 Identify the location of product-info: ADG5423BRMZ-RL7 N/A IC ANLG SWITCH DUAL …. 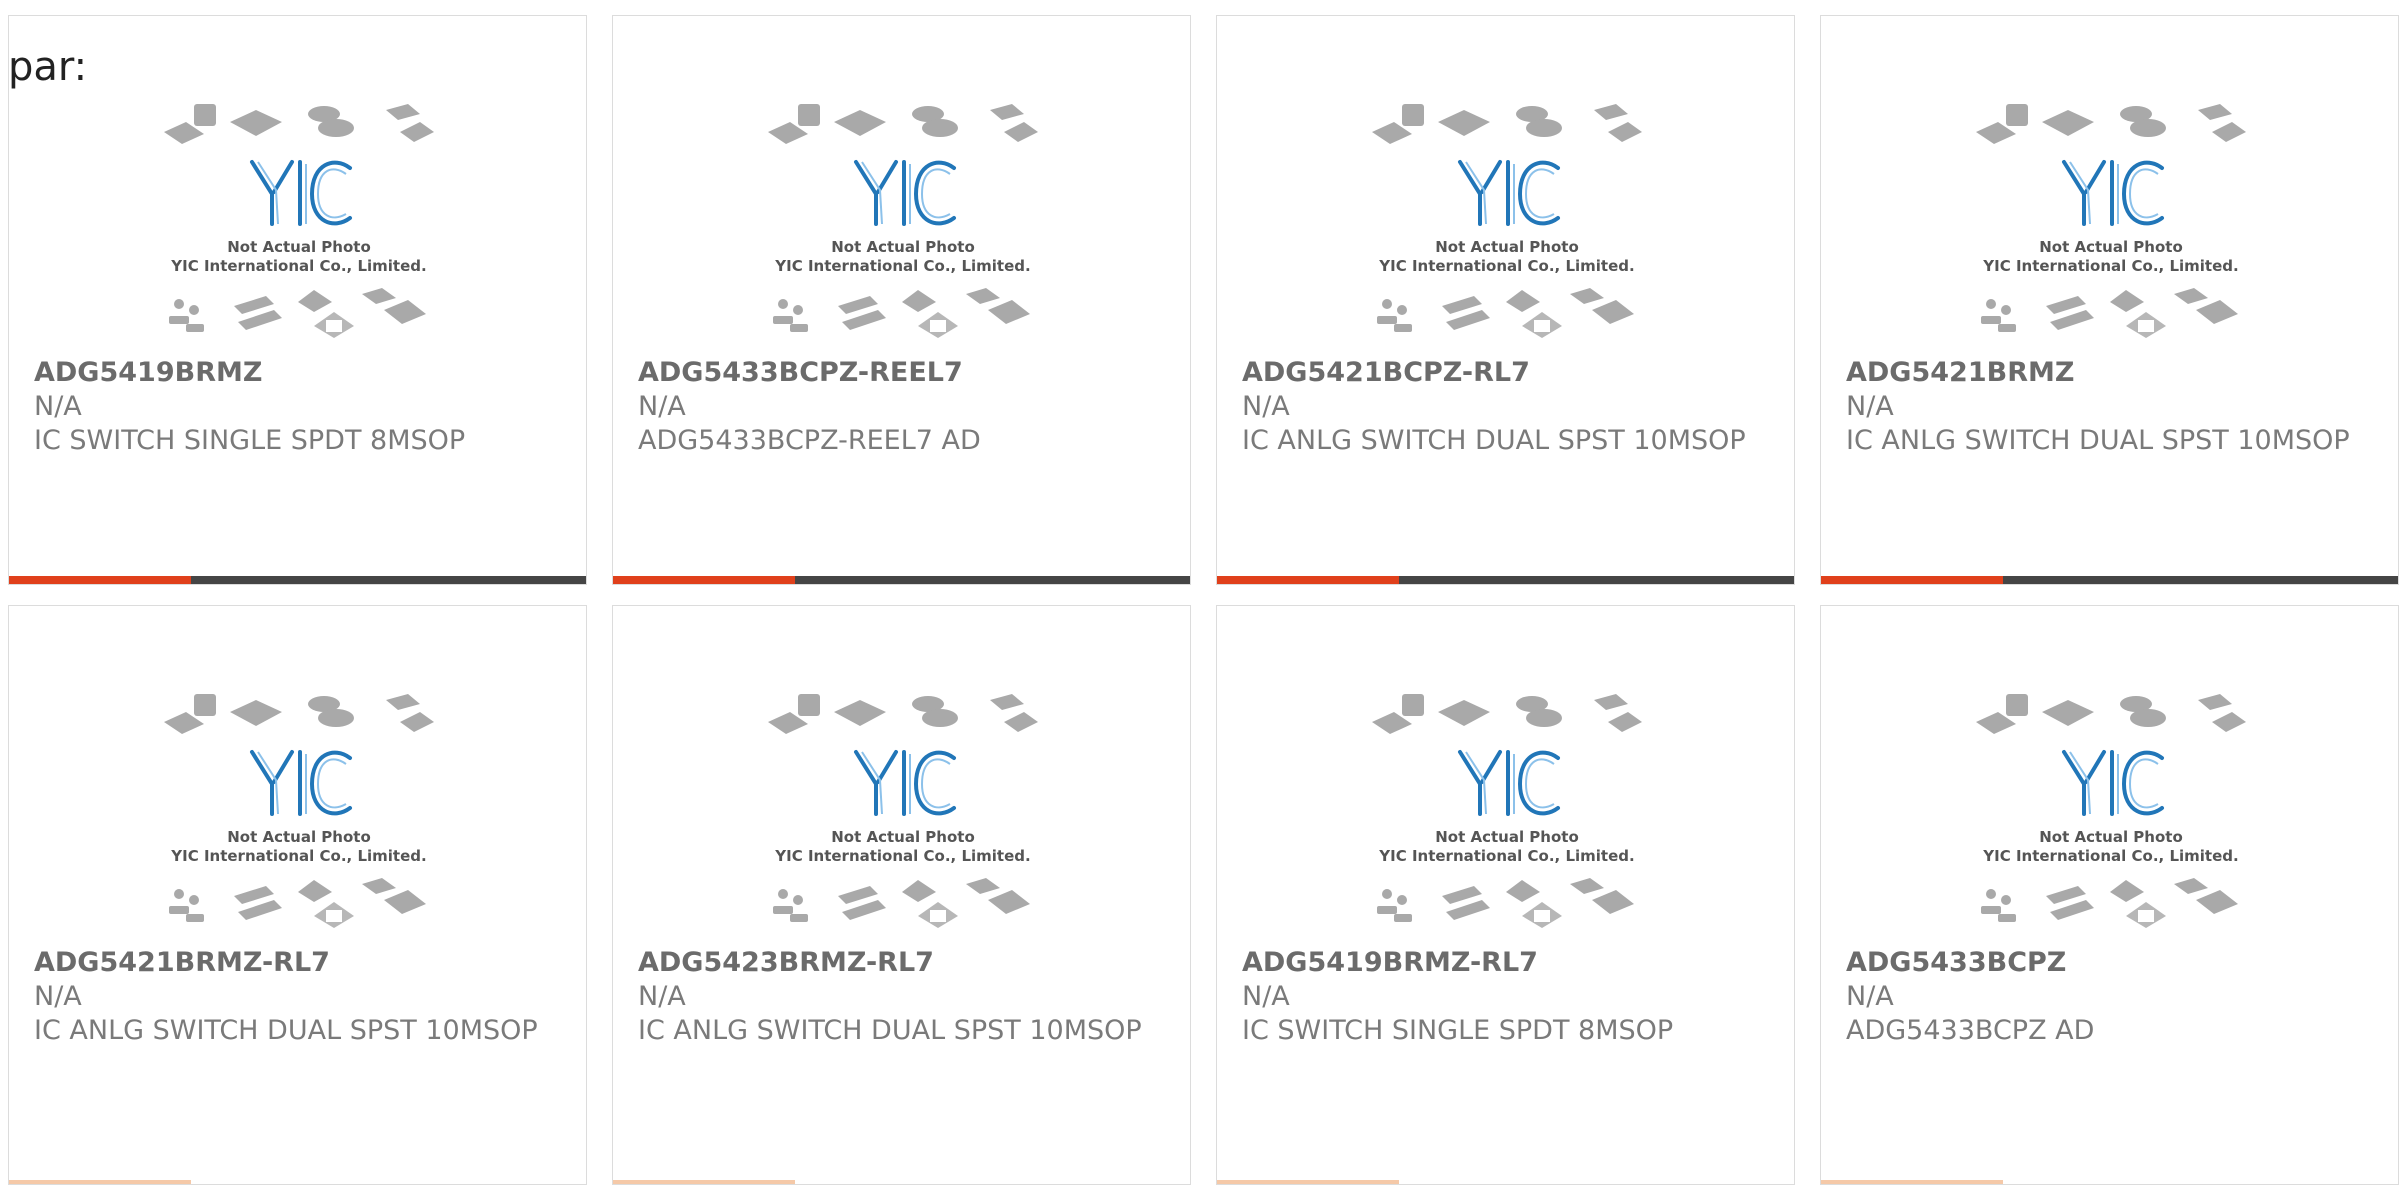
(904, 997).